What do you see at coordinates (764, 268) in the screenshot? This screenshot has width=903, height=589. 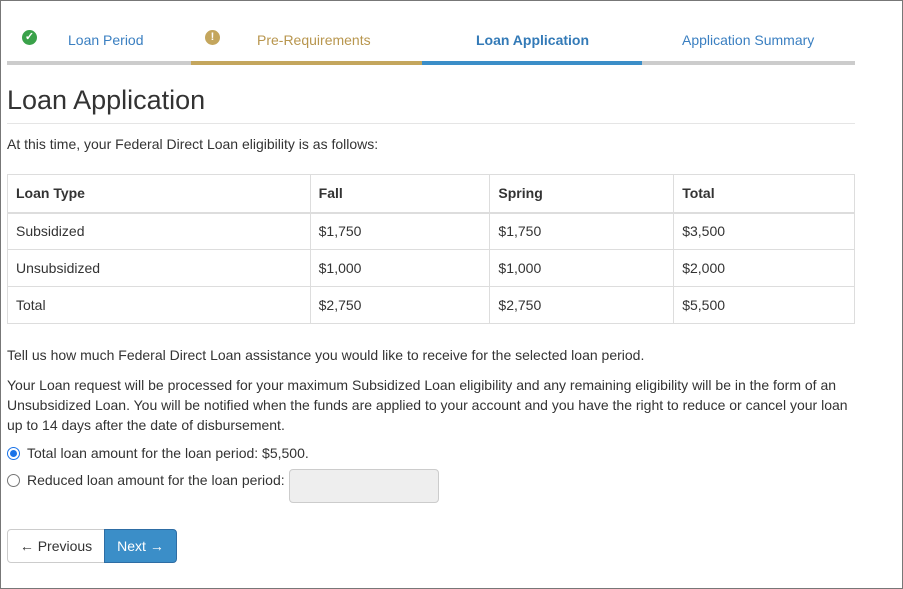 I see `table-cell: $2,000` at bounding box center [764, 268].